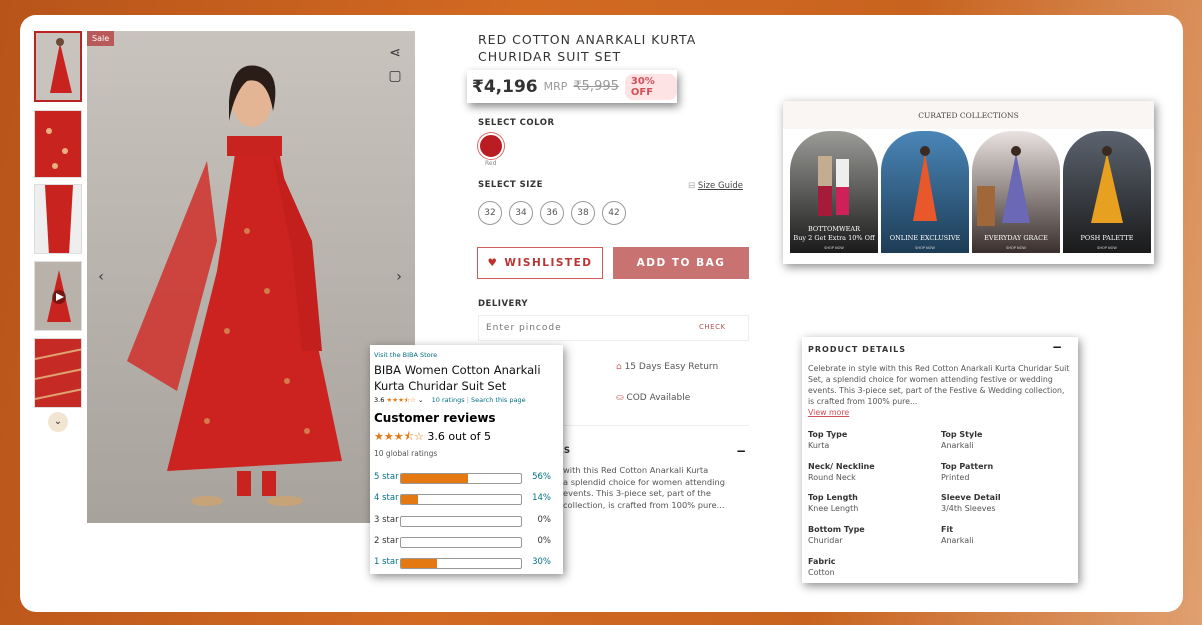 This screenshot has width=1202, height=625. I want to click on detail-attribute: Fit Anarkali, so click(957, 535).